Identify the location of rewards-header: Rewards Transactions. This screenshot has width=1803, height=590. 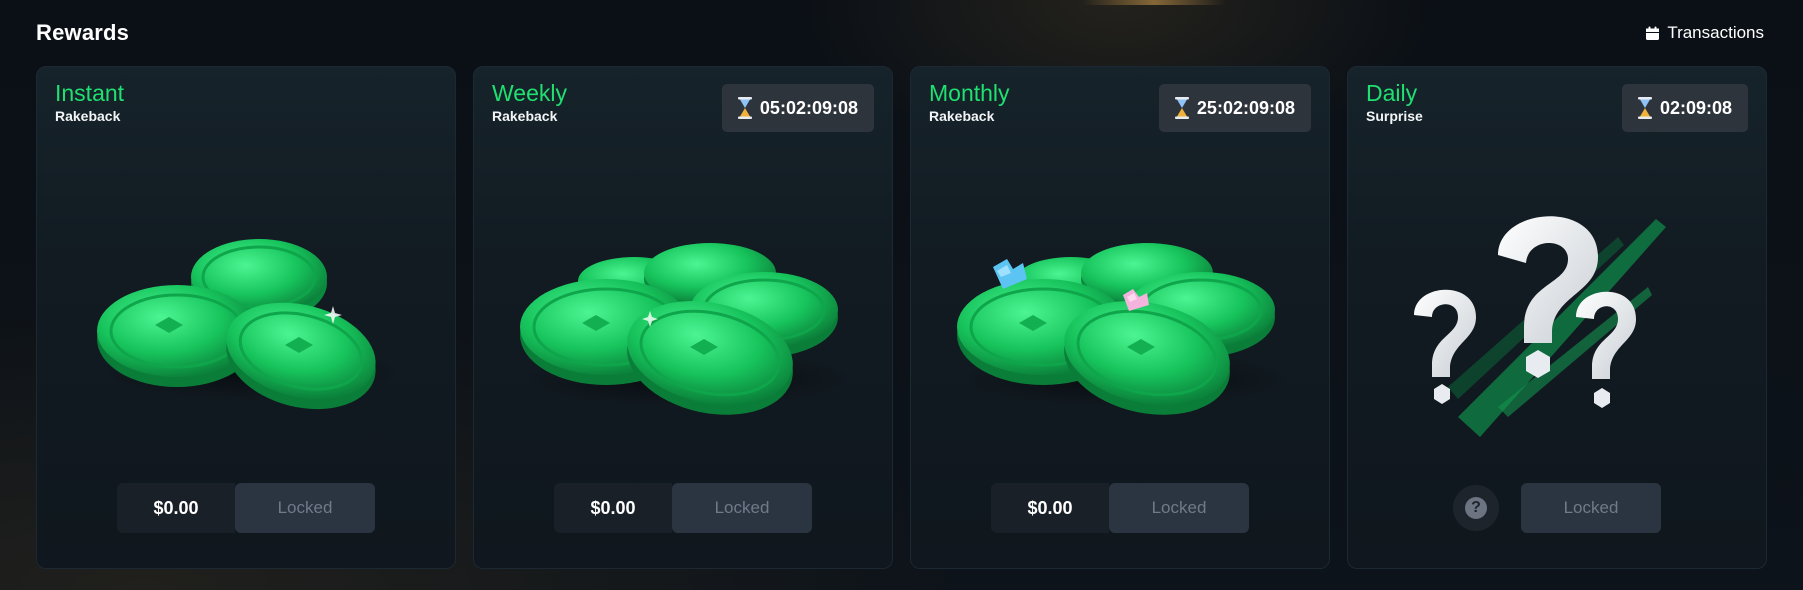
(900, 33).